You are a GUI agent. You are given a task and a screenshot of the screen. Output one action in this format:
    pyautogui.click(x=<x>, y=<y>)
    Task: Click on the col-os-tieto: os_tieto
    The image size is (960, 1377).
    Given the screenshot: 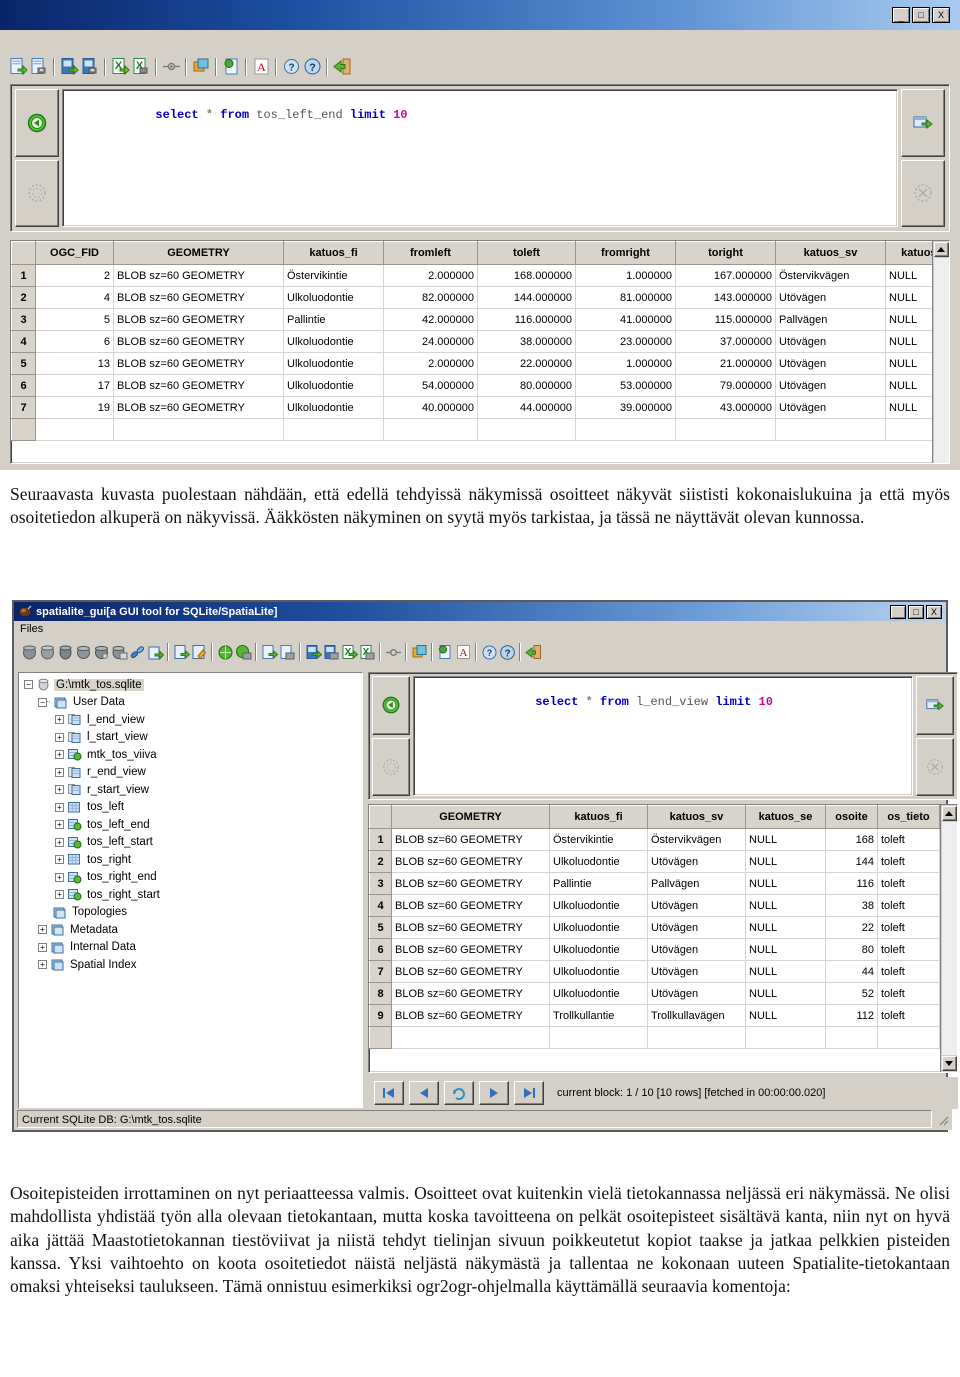 What is the action you would take?
    pyautogui.click(x=908, y=817)
    